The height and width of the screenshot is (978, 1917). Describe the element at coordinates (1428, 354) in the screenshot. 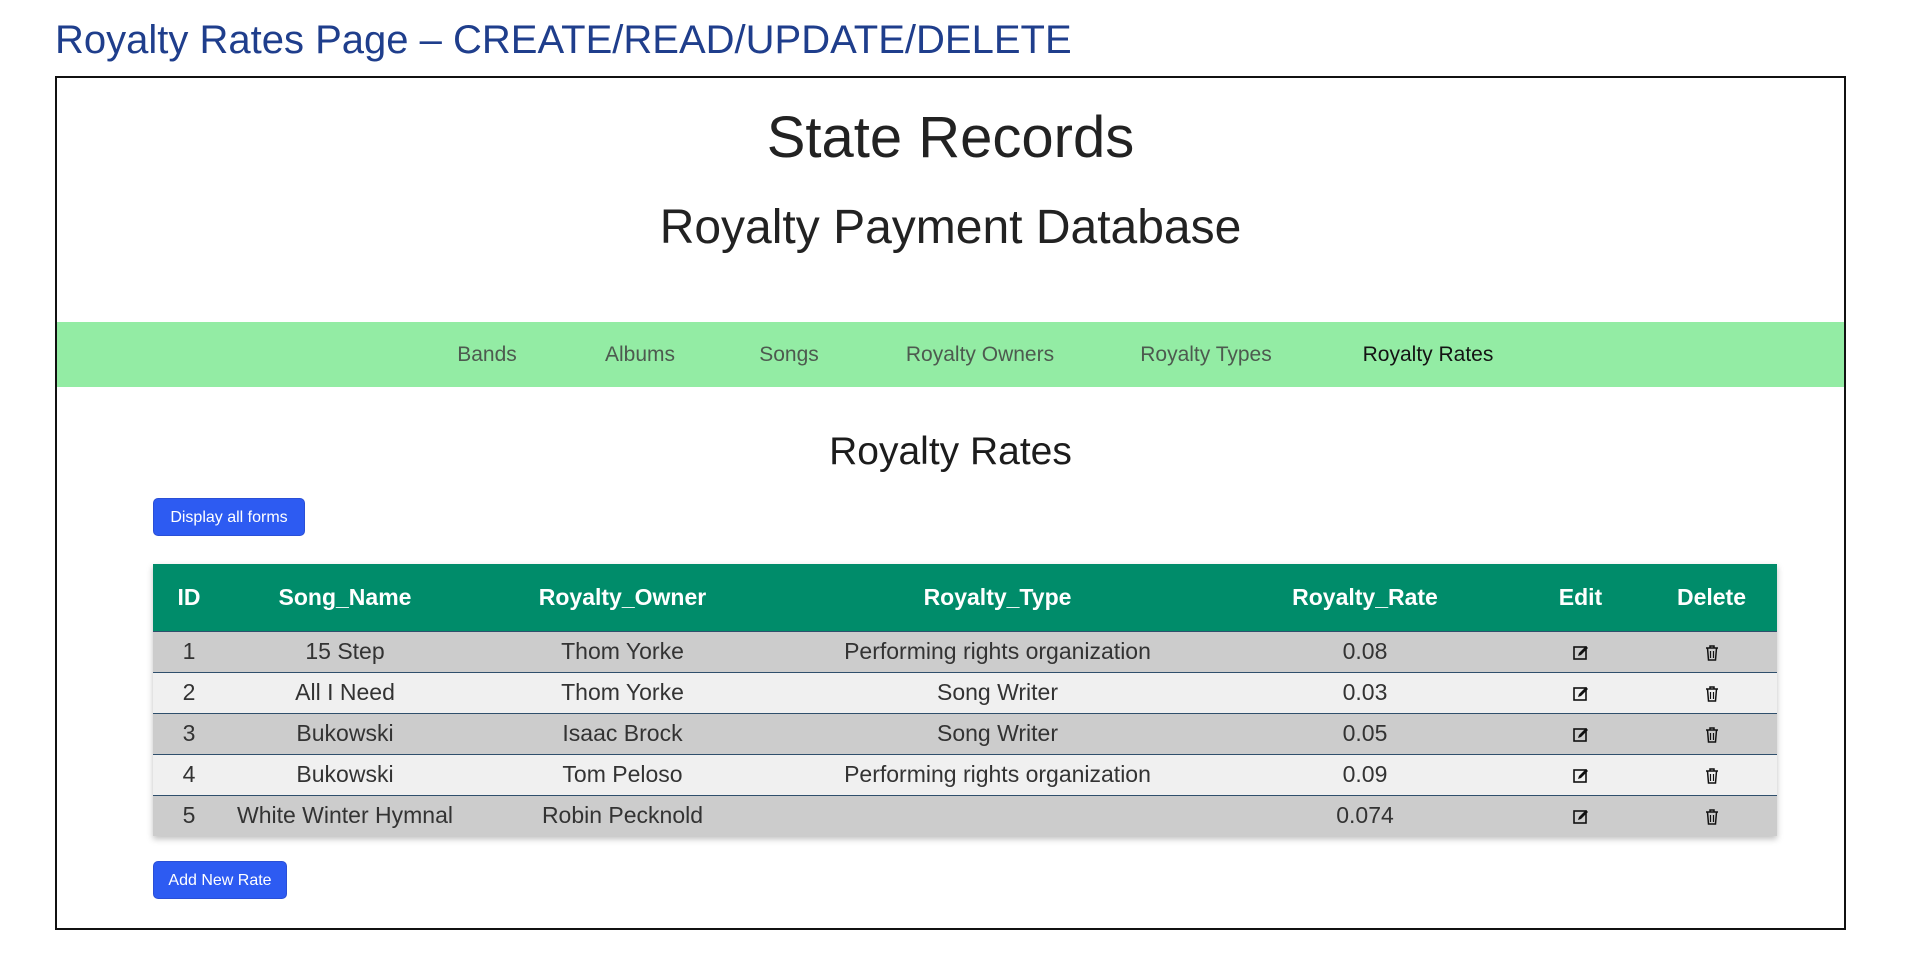

I see `nav-item-royalty-rates: Royalty Rates` at that location.